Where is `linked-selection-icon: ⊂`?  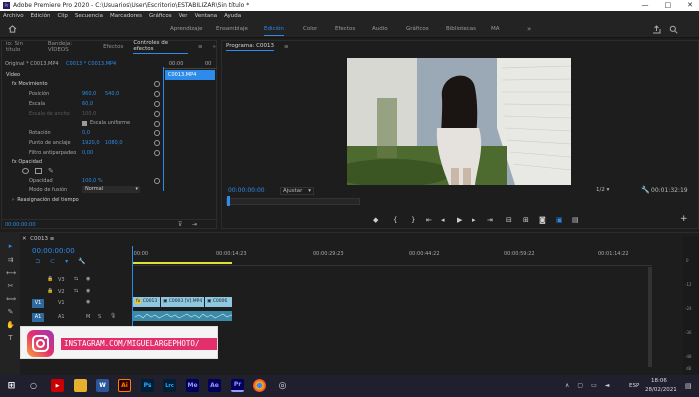
linked-selection-icon: ⊂ is located at coordinates (52, 261).